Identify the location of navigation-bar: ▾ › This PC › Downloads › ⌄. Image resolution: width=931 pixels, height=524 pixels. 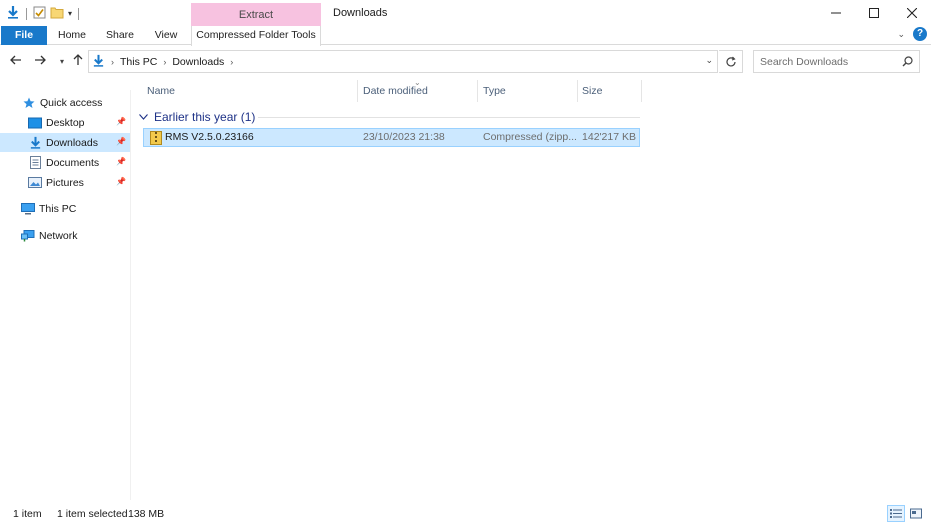
(465, 62).